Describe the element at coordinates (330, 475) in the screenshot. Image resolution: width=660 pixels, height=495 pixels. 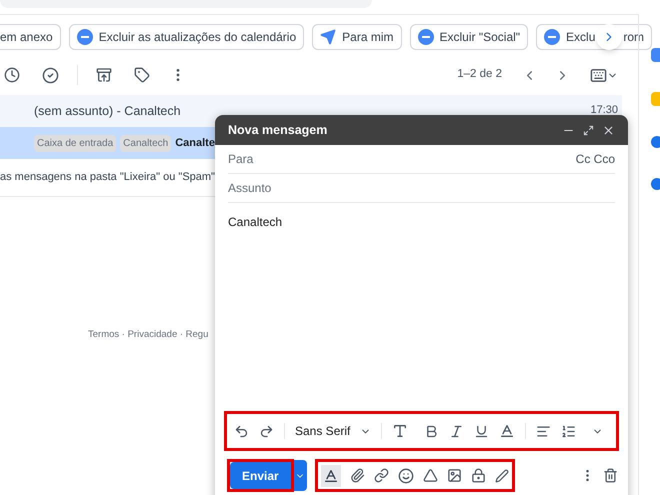
I see `formatting-options-icon` at that location.